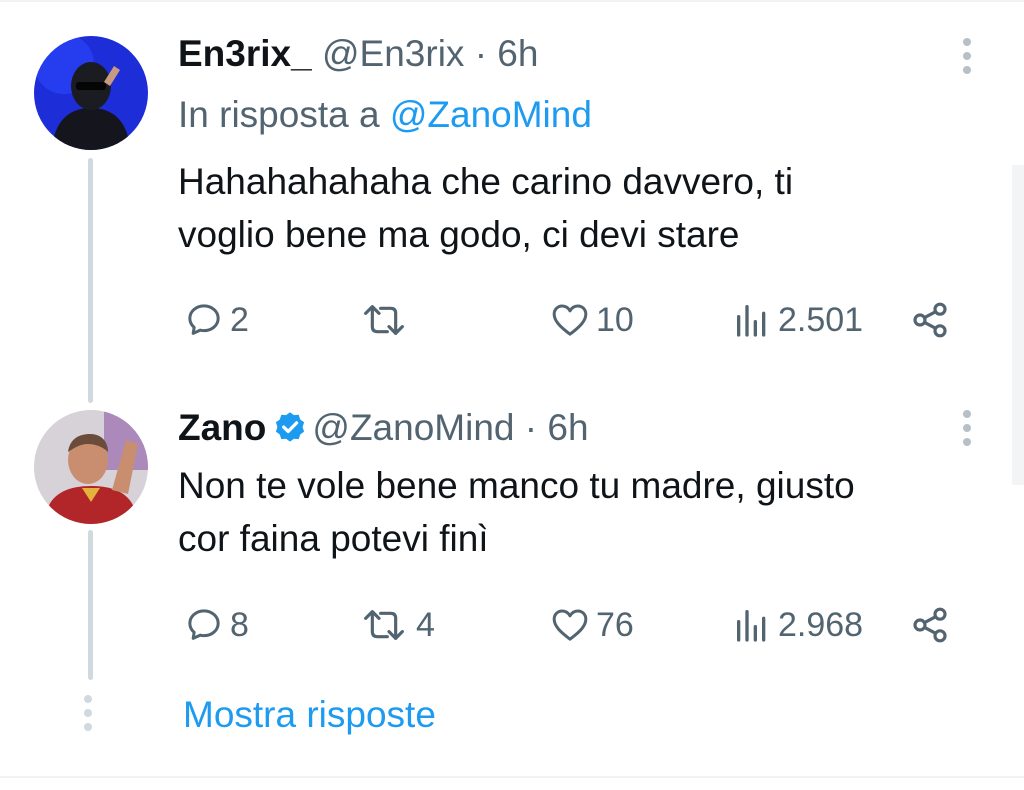 The width and height of the screenshot is (1024, 790). I want to click on tweet-text-line: Hahahahahaha che carino davvero, ti, so click(486, 181).